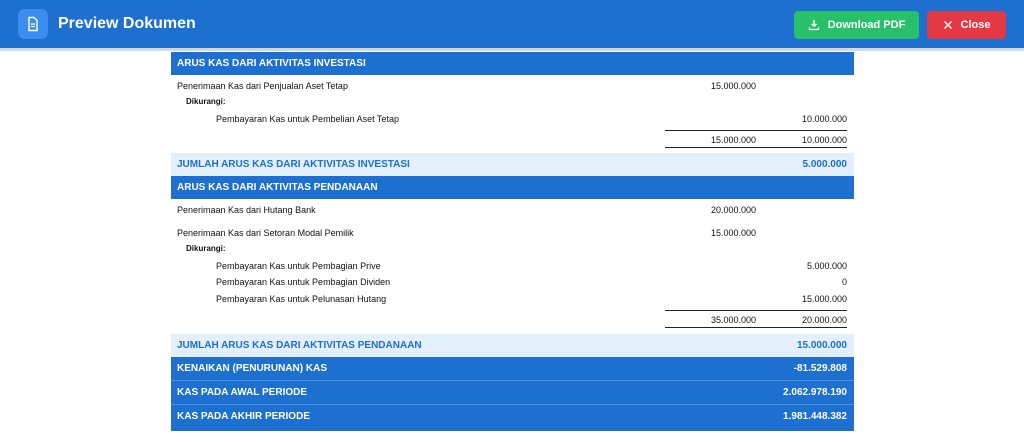 The image size is (1024, 442). What do you see at coordinates (127, 23) in the screenshot?
I see `modal-title: Preview Dokumen` at bounding box center [127, 23].